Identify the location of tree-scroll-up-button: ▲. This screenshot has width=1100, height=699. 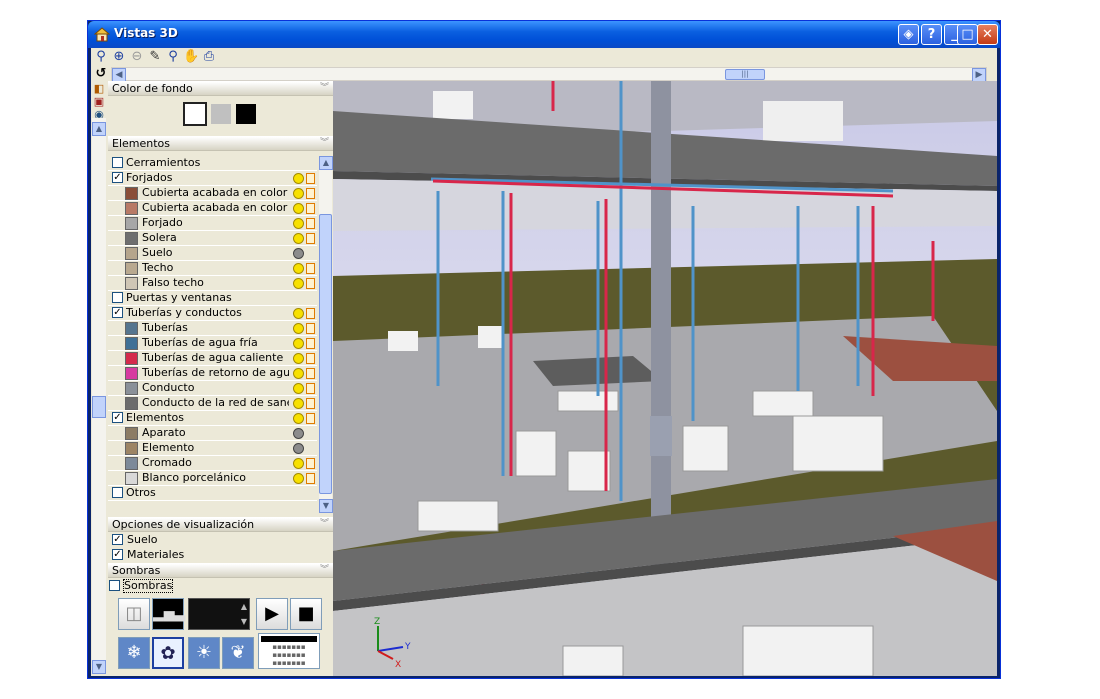
(326, 163).